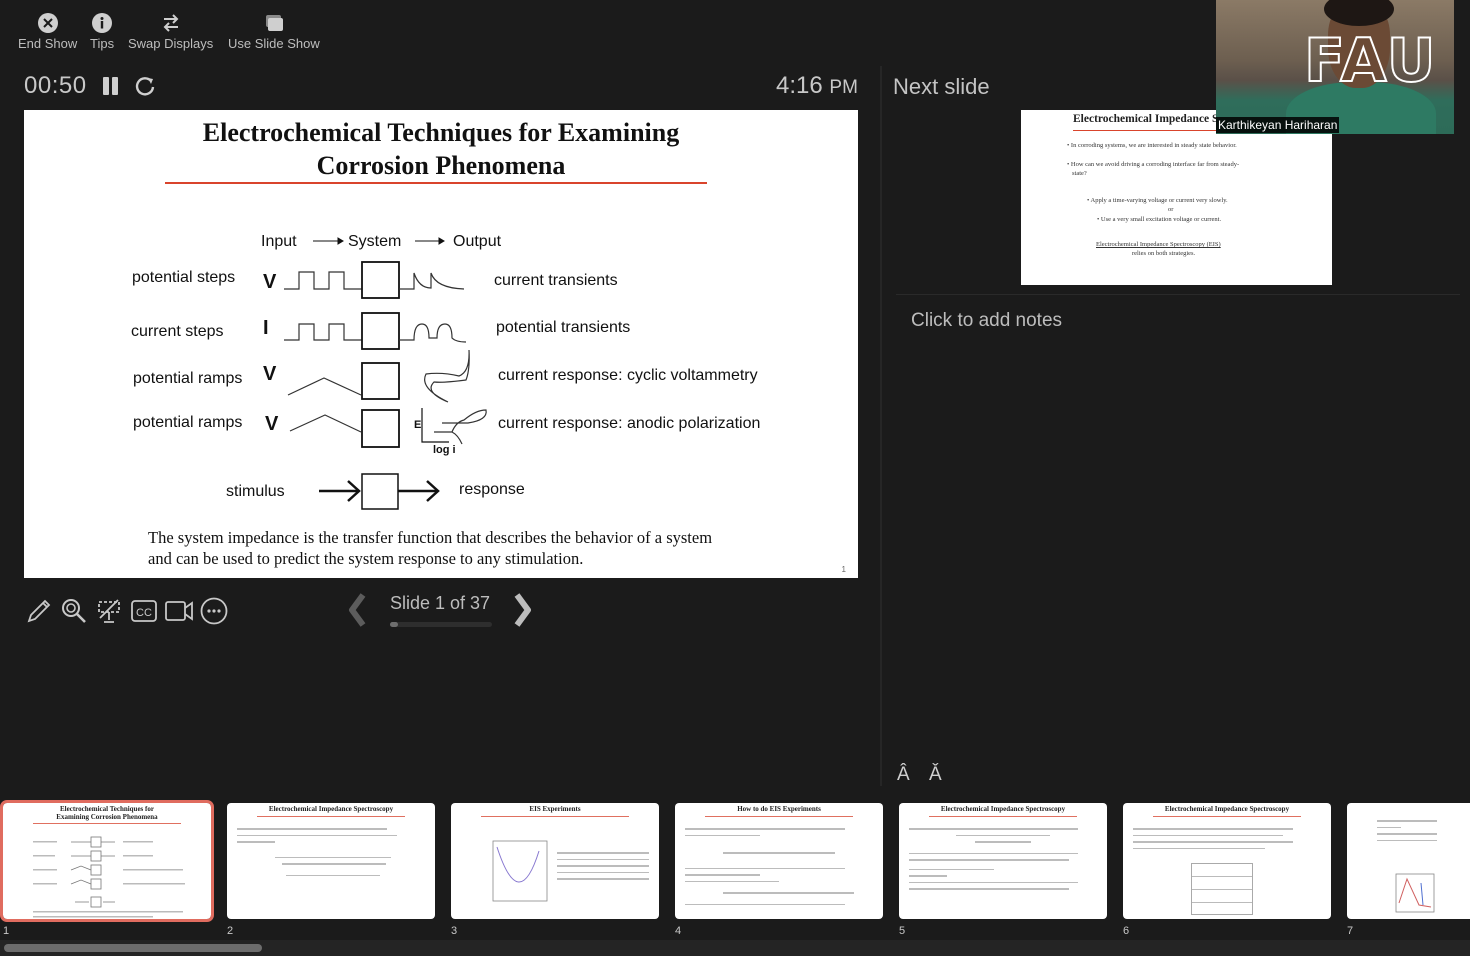 The height and width of the screenshot is (956, 1470). I want to click on thumb-number-5: 5, so click(902, 931).